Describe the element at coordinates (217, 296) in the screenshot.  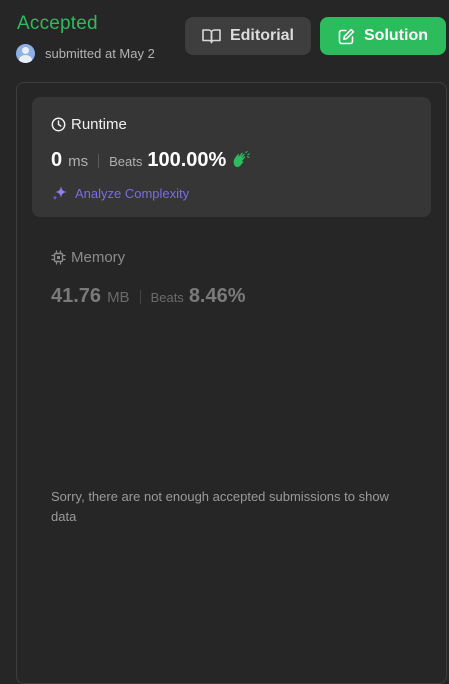
I see `memory-beats-value: 8.46%` at that location.